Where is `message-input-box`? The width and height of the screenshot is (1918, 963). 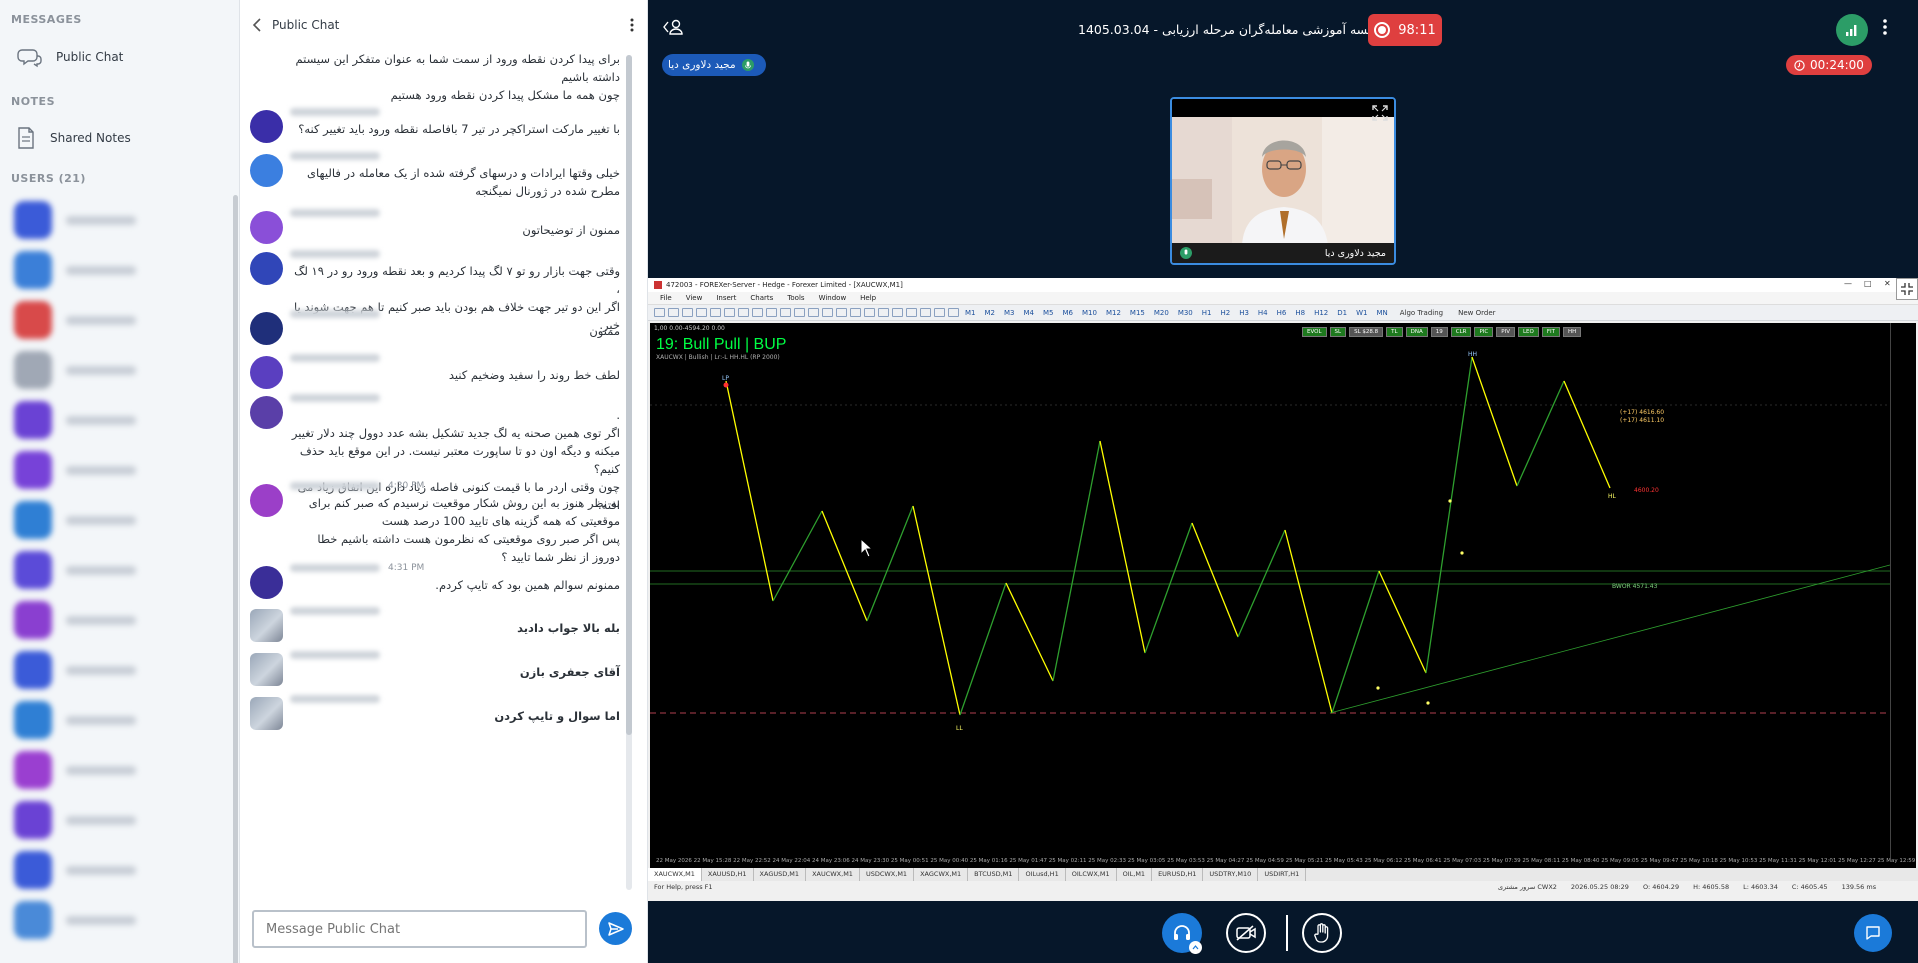
message-input-box is located at coordinates (419, 929).